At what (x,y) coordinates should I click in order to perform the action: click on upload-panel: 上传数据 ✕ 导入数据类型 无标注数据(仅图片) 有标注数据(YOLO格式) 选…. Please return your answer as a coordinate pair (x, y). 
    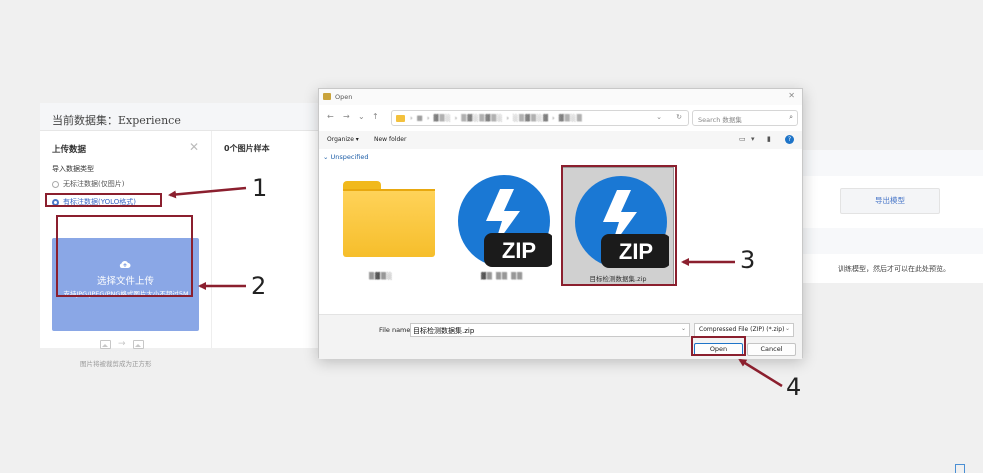
    Looking at the image, I should click on (126, 249).